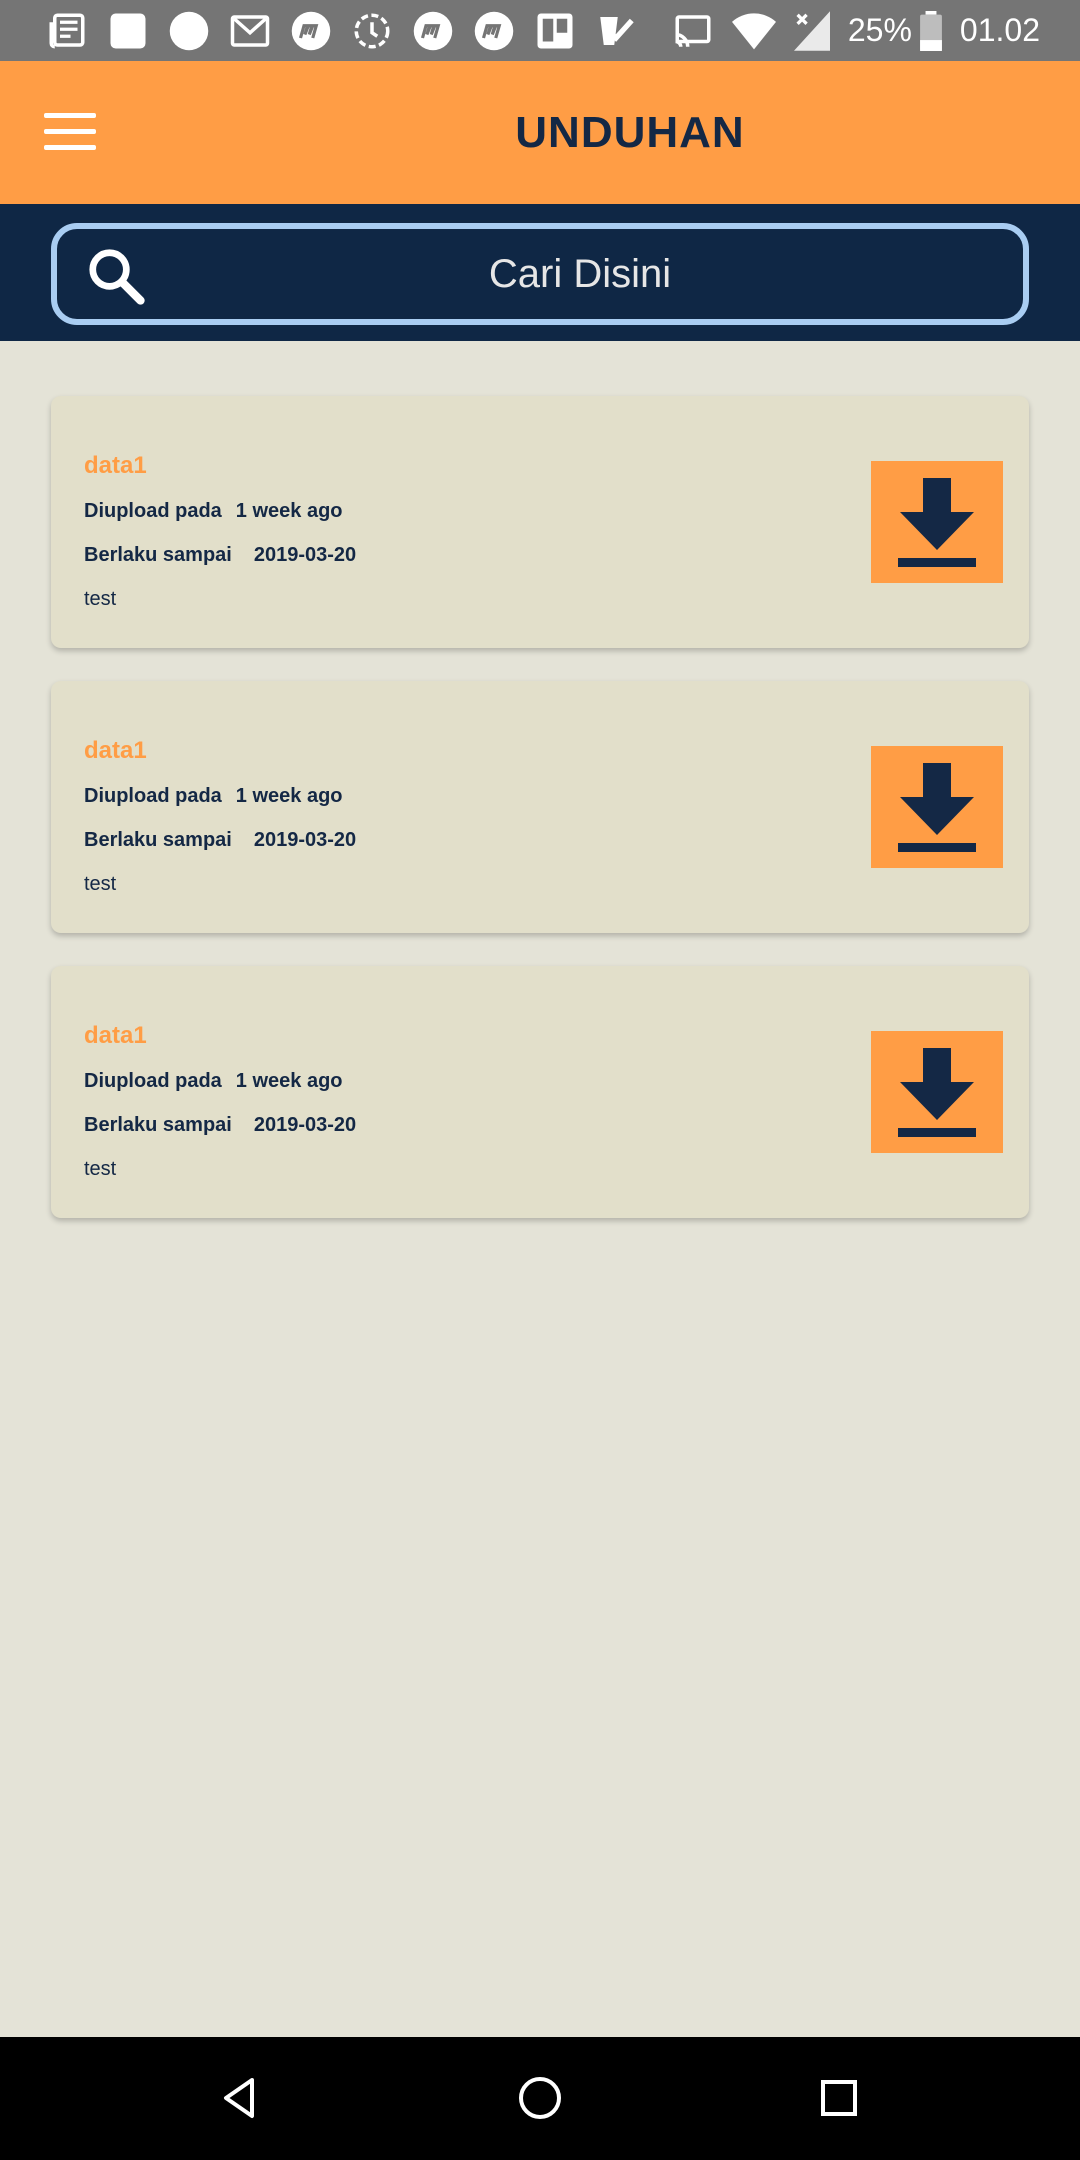  I want to click on clock: 01.02, so click(999, 30).